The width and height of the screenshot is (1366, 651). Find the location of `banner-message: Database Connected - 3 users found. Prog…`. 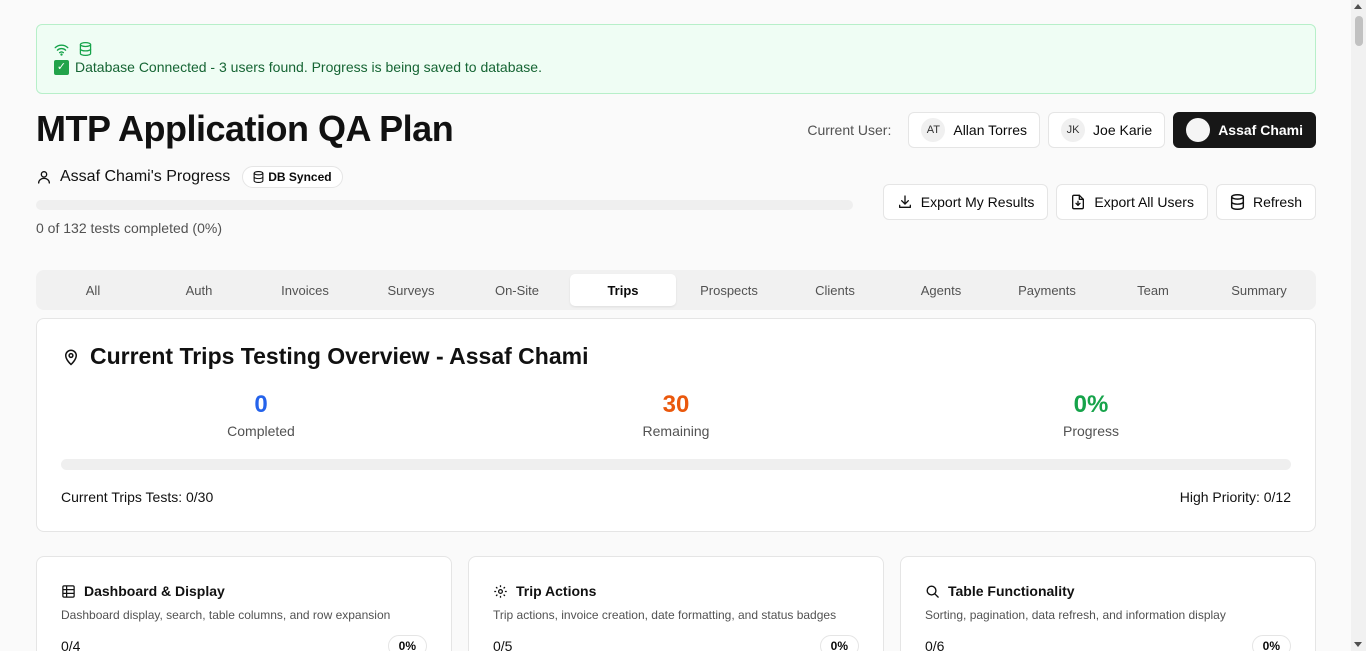

banner-message: Database Connected - 3 users found. Prog… is located at coordinates (308, 67).